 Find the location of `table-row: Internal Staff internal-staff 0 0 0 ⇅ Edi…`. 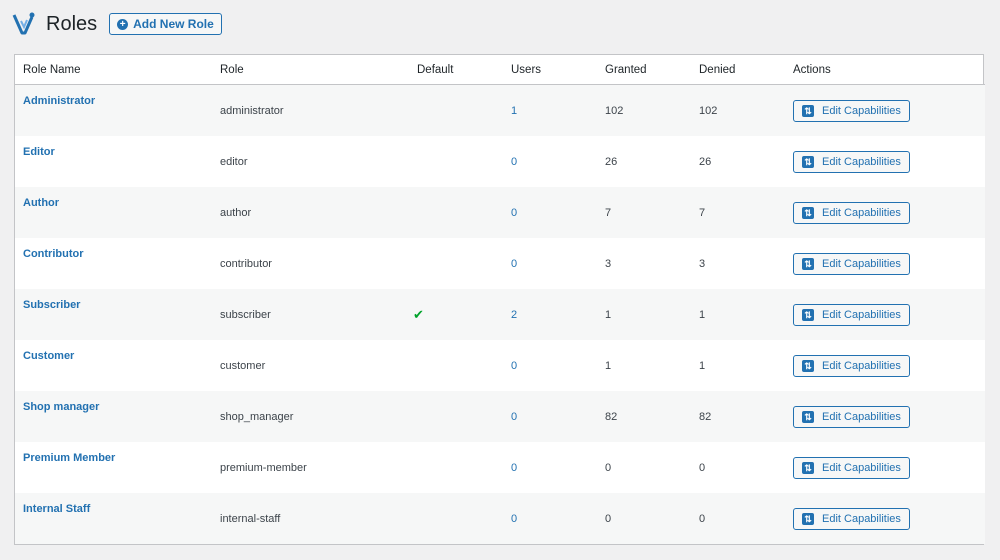

table-row: Internal Staff internal-staff 0 0 0 ⇅ Edi… is located at coordinates (500, 518).